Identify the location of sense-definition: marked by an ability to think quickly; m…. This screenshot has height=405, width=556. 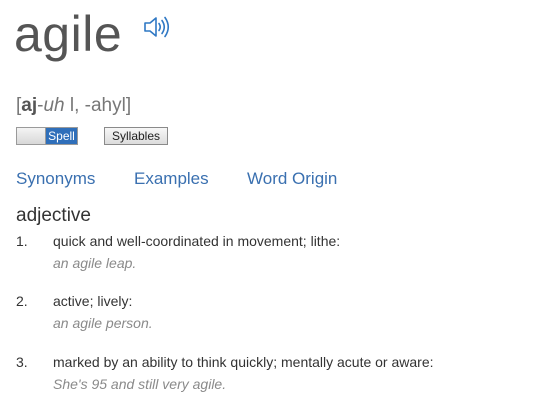
(243, 362).